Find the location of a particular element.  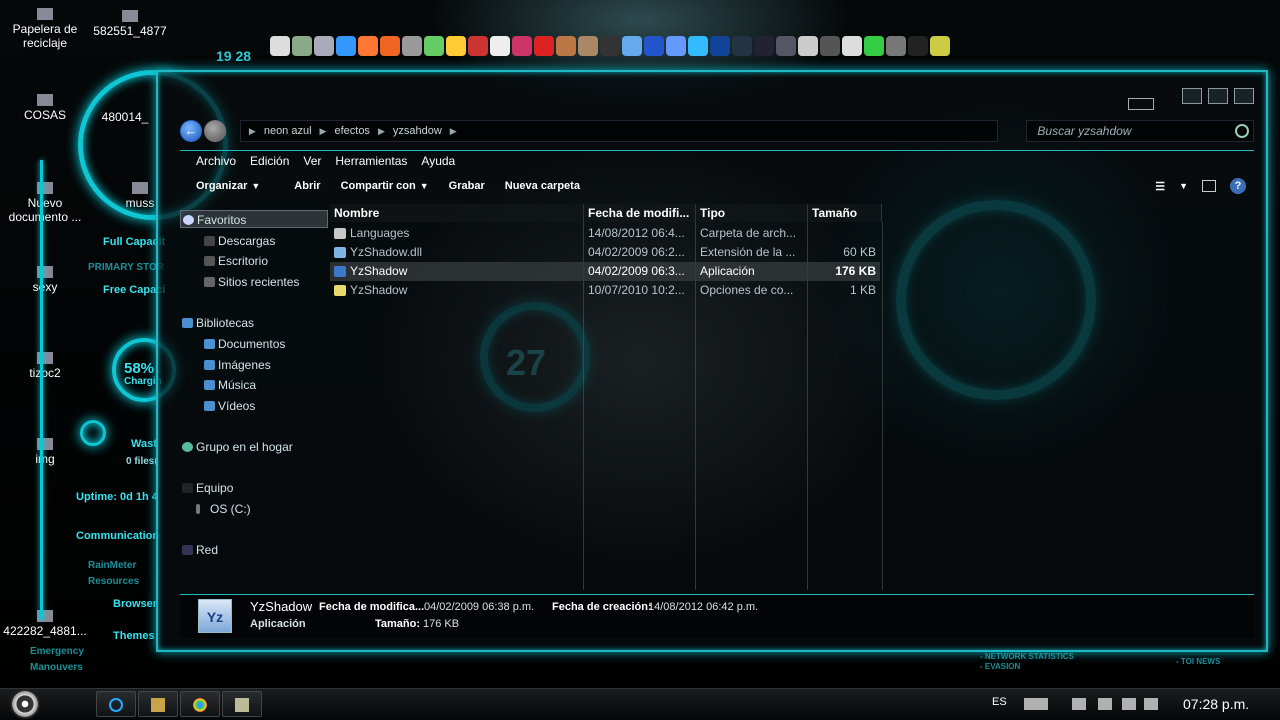

nav-music: Música is located at coordinates (254, 385).